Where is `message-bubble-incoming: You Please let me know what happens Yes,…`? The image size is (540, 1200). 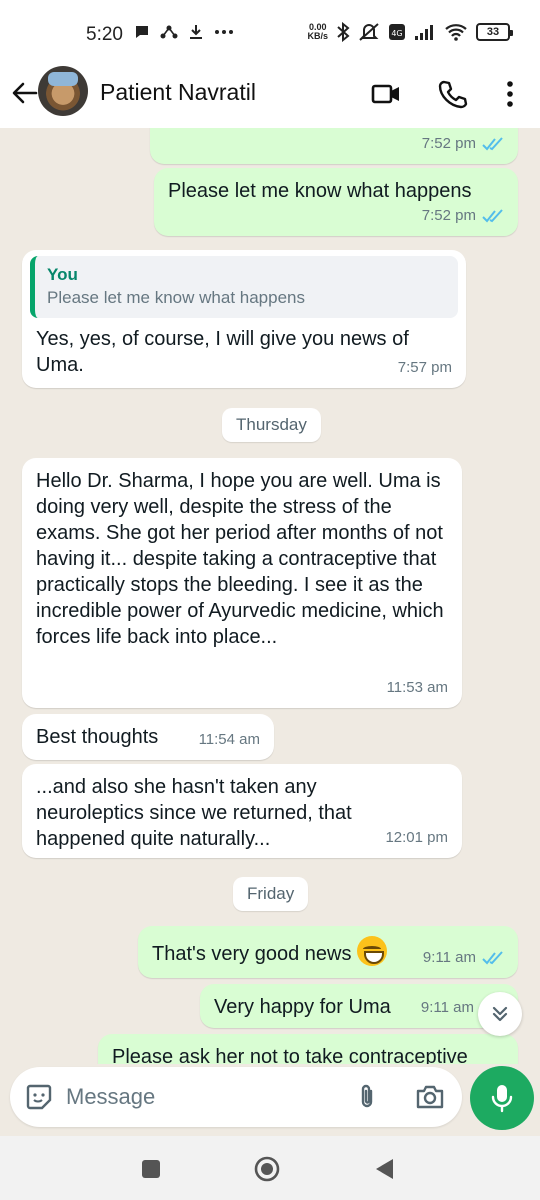 message-bubble-incoming: You Please let me know what happens Yes,… is located at coordinates (244, 319).